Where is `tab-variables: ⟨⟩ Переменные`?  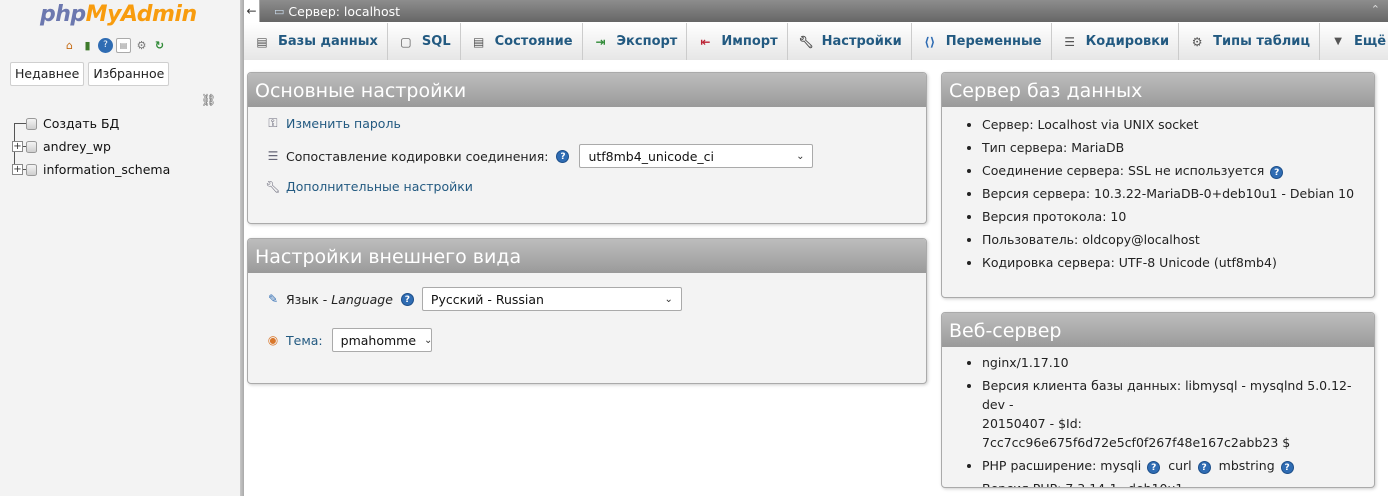 tab-variables: ⟨⟩ Переменные is located at coordinates (981, 41).